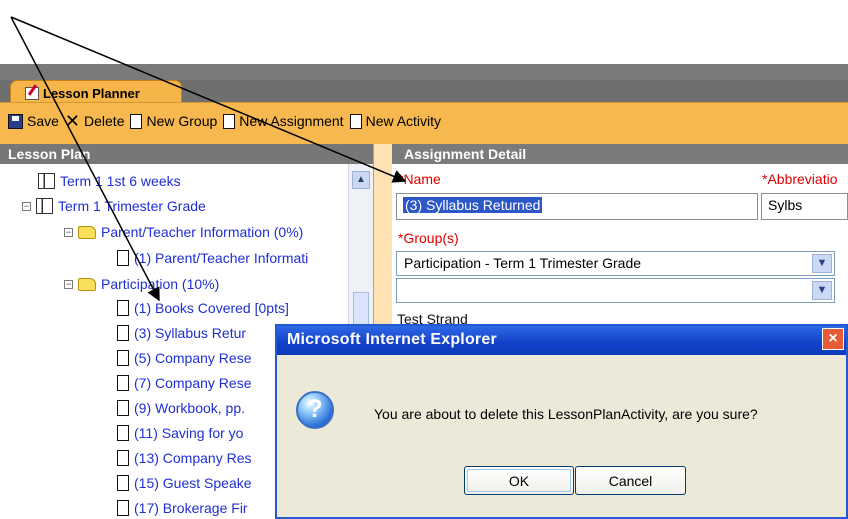 This screenshot has height=519, width=848. I want to click on tree-item-brokerage-firm: (17) Brokerage Fir, so click(182, 508).